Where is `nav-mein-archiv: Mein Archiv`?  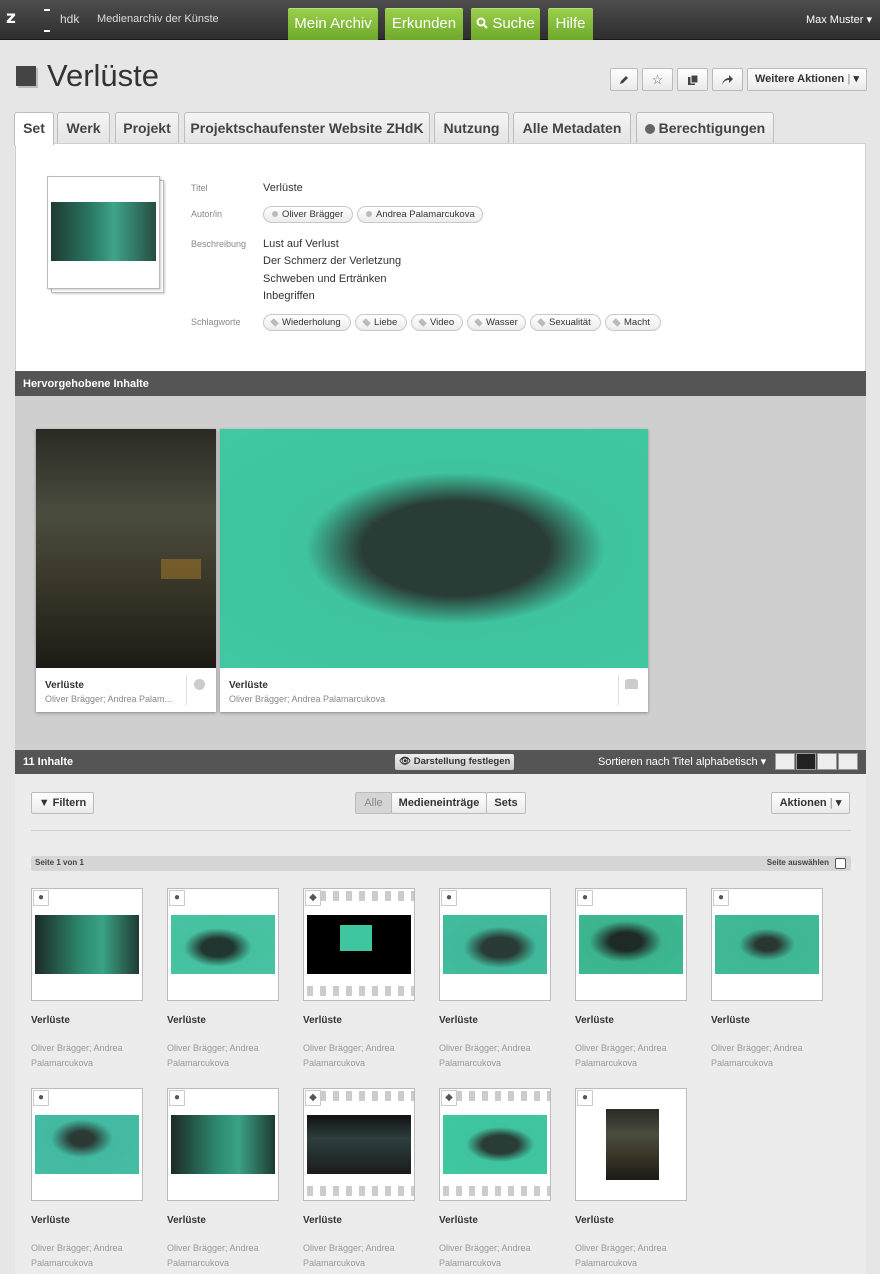
nav-mein-archiv: Mein Archiv is located at coordinates (333, 24).